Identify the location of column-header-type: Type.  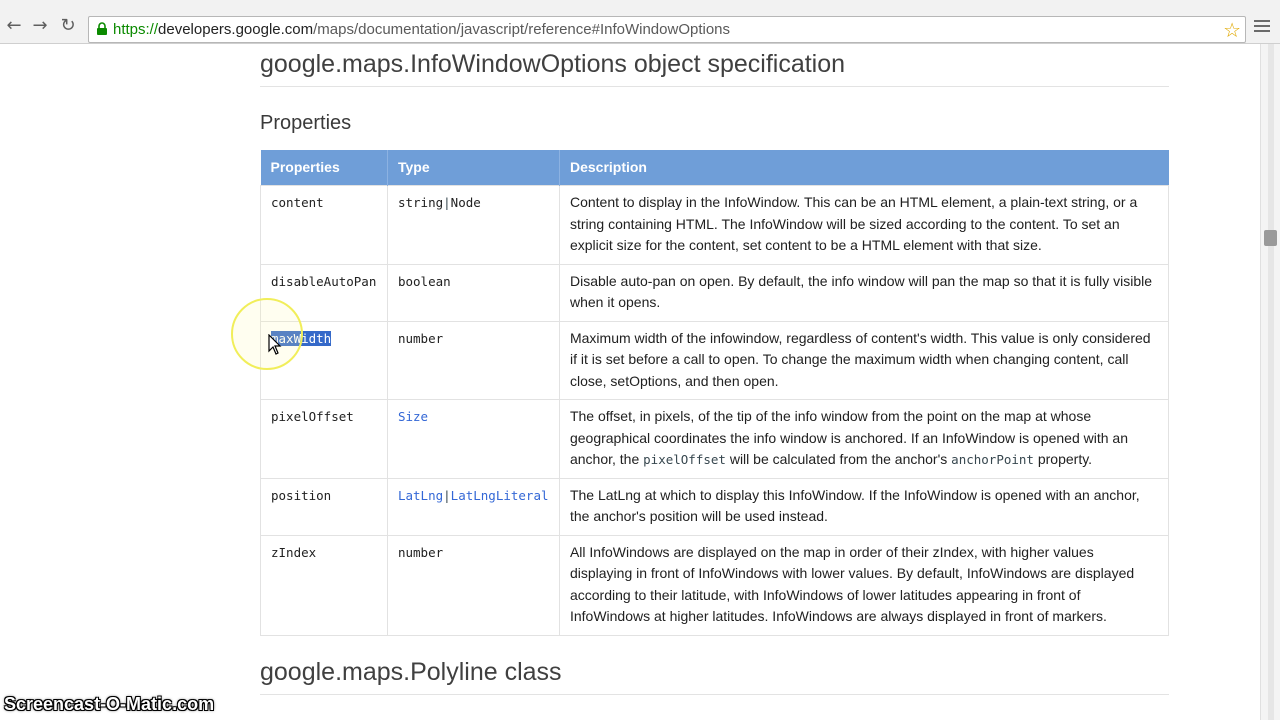
(473, 168).